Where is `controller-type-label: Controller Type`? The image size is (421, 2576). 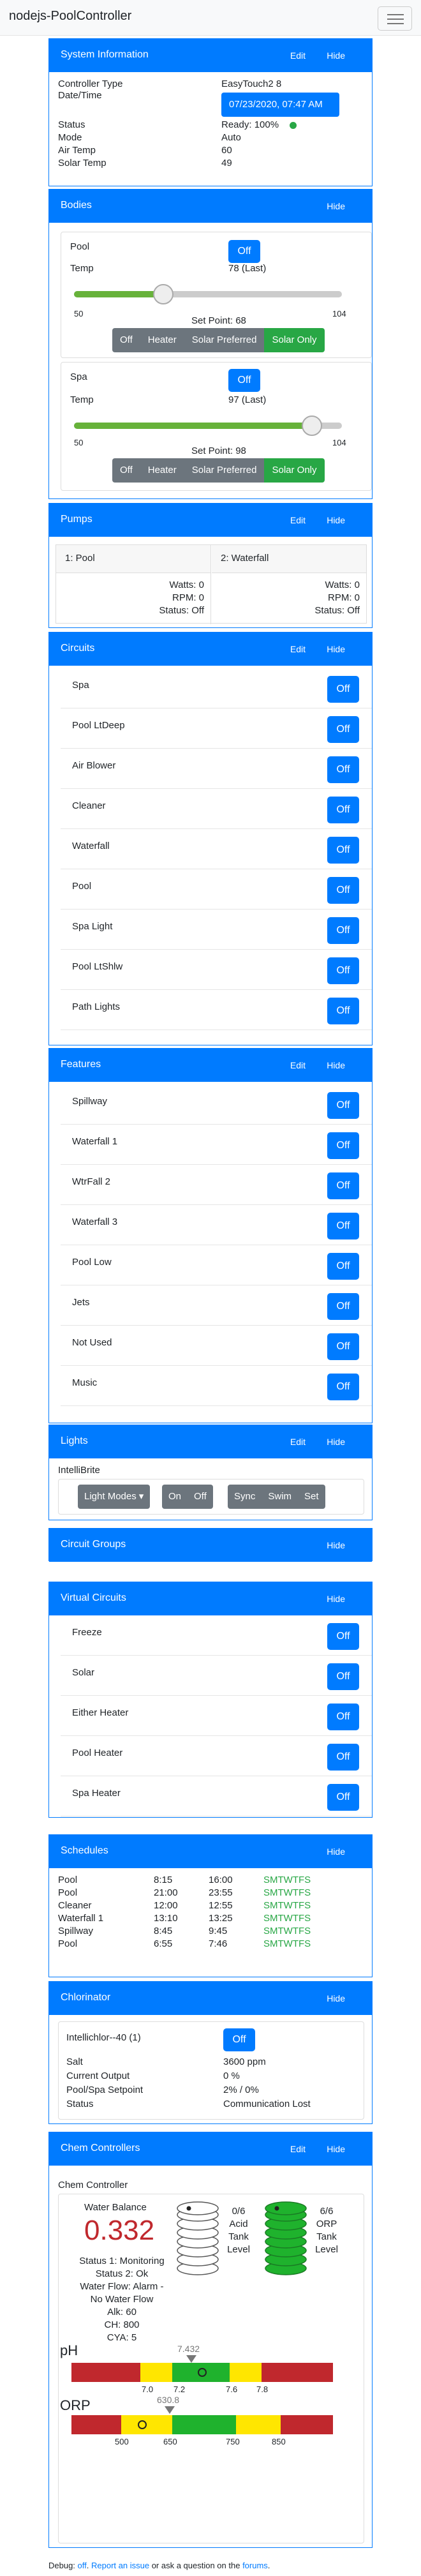
controller-type-label: Controller Type is located at coordinates (90, 84).